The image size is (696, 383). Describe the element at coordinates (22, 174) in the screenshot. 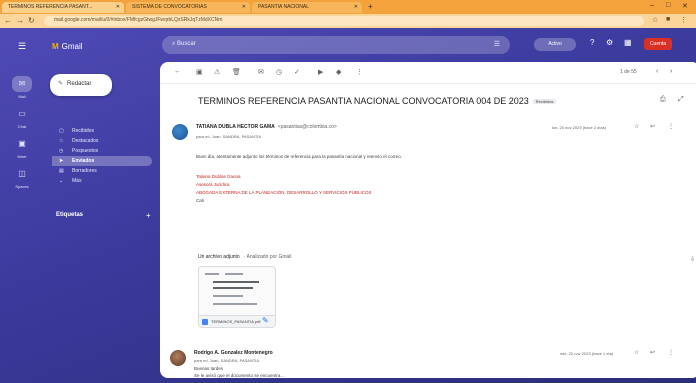

I see `spaces-icon: ◫` at that location.